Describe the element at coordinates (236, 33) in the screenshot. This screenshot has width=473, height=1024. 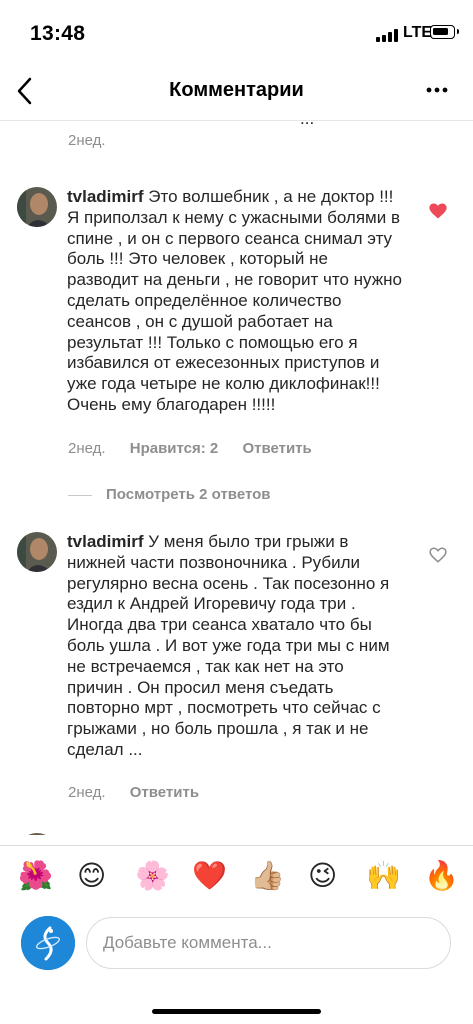
I see `status-bar: 13:48 LTE` at that location.